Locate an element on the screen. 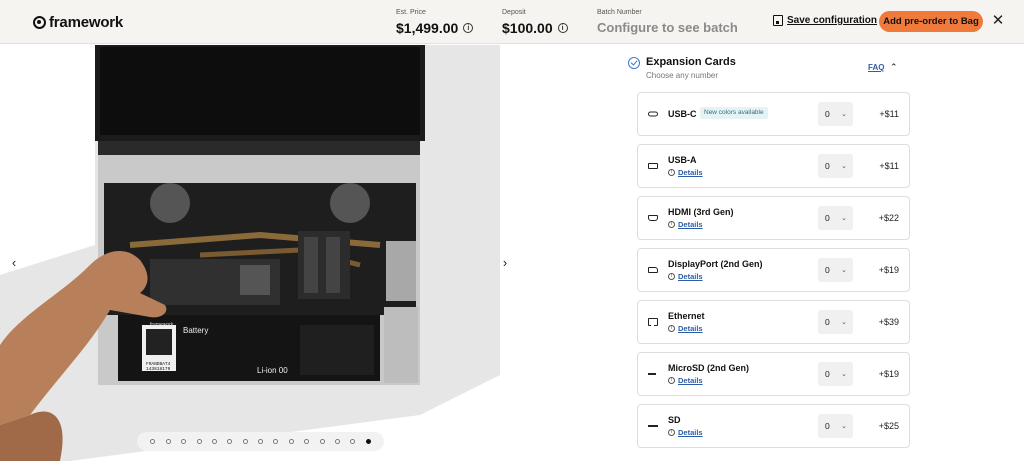 The height and width of the screenshot is (461, 1024). card-name: DisplayPort (2nd Gen) is located at coordinates (715, 264).